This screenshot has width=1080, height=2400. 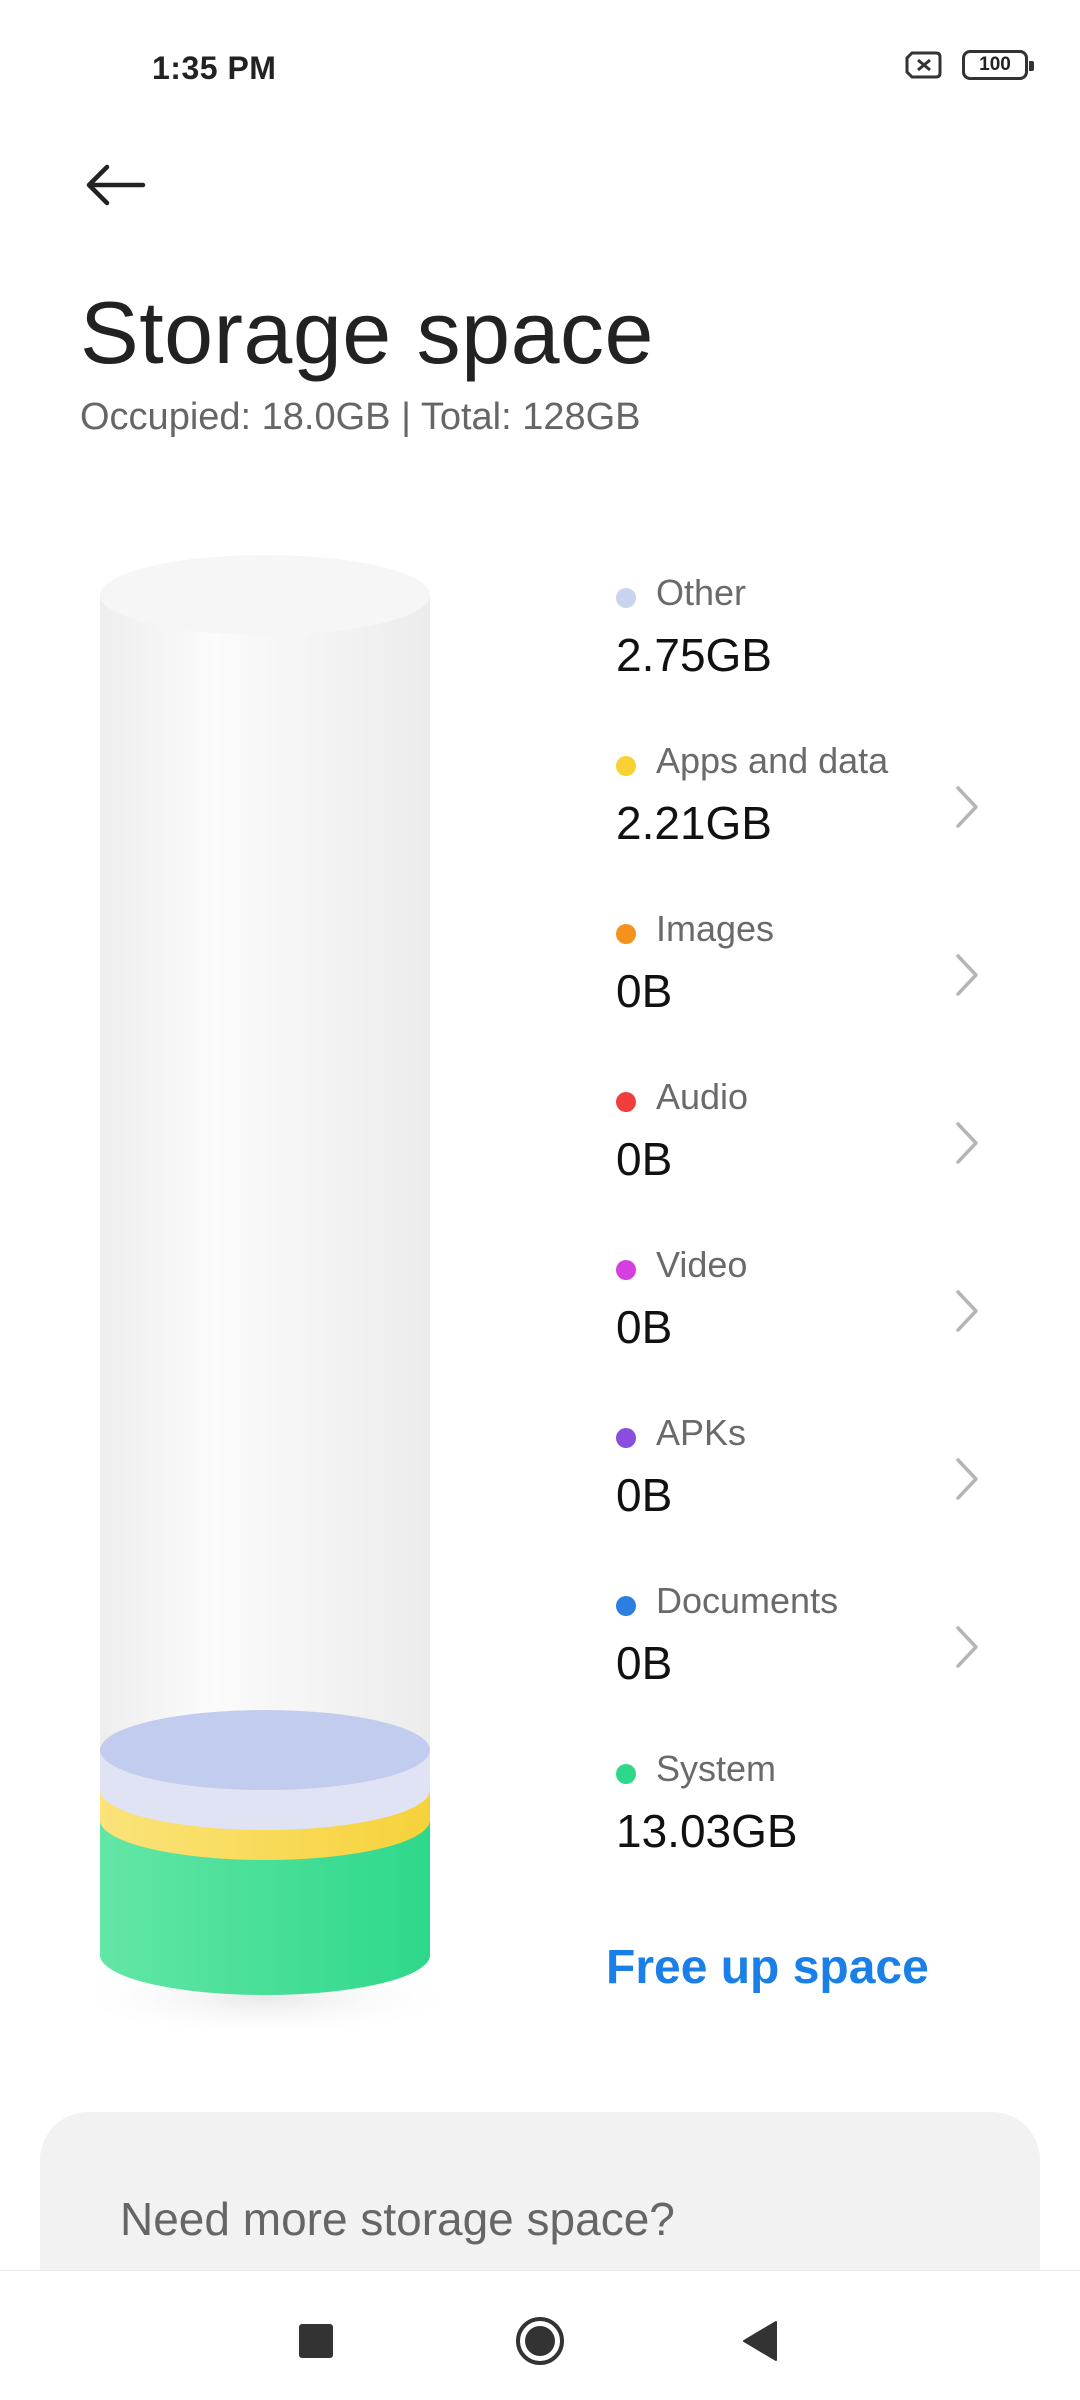 I want to click on storage-category-audio: Audio 0B, so click(x=826, y=1158).